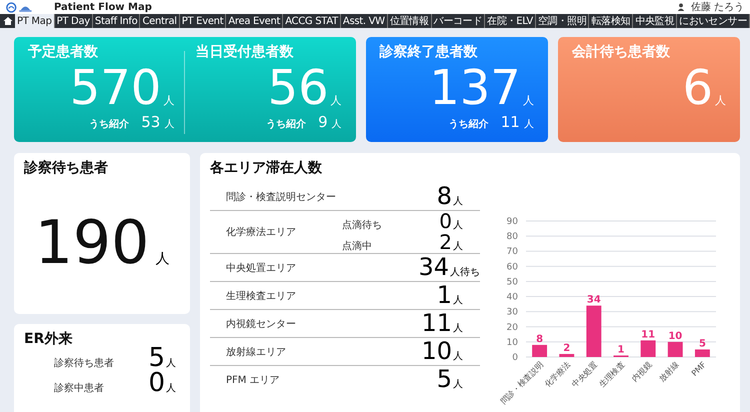 The width and height of the screenshot is (750, 412). Describe the element at coordinates (261, 296) in the screenshot. I see `area-name: 生理検査エリア` at that location.